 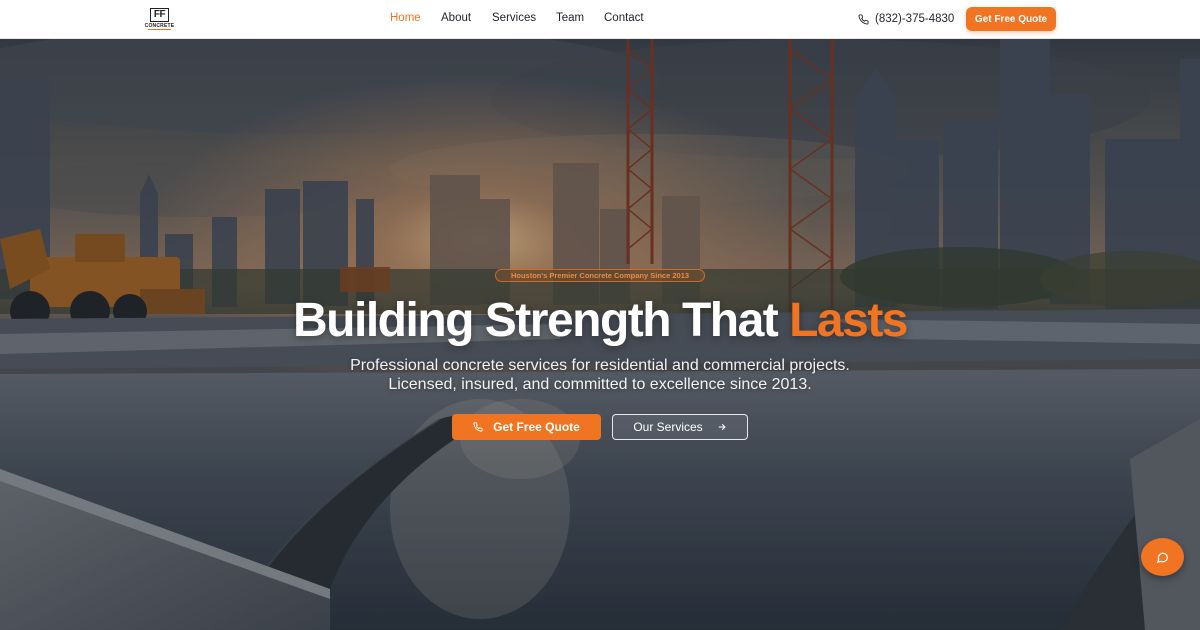 I want to click on hero-our-services-button: Our Services, so click(x=680, y=427).